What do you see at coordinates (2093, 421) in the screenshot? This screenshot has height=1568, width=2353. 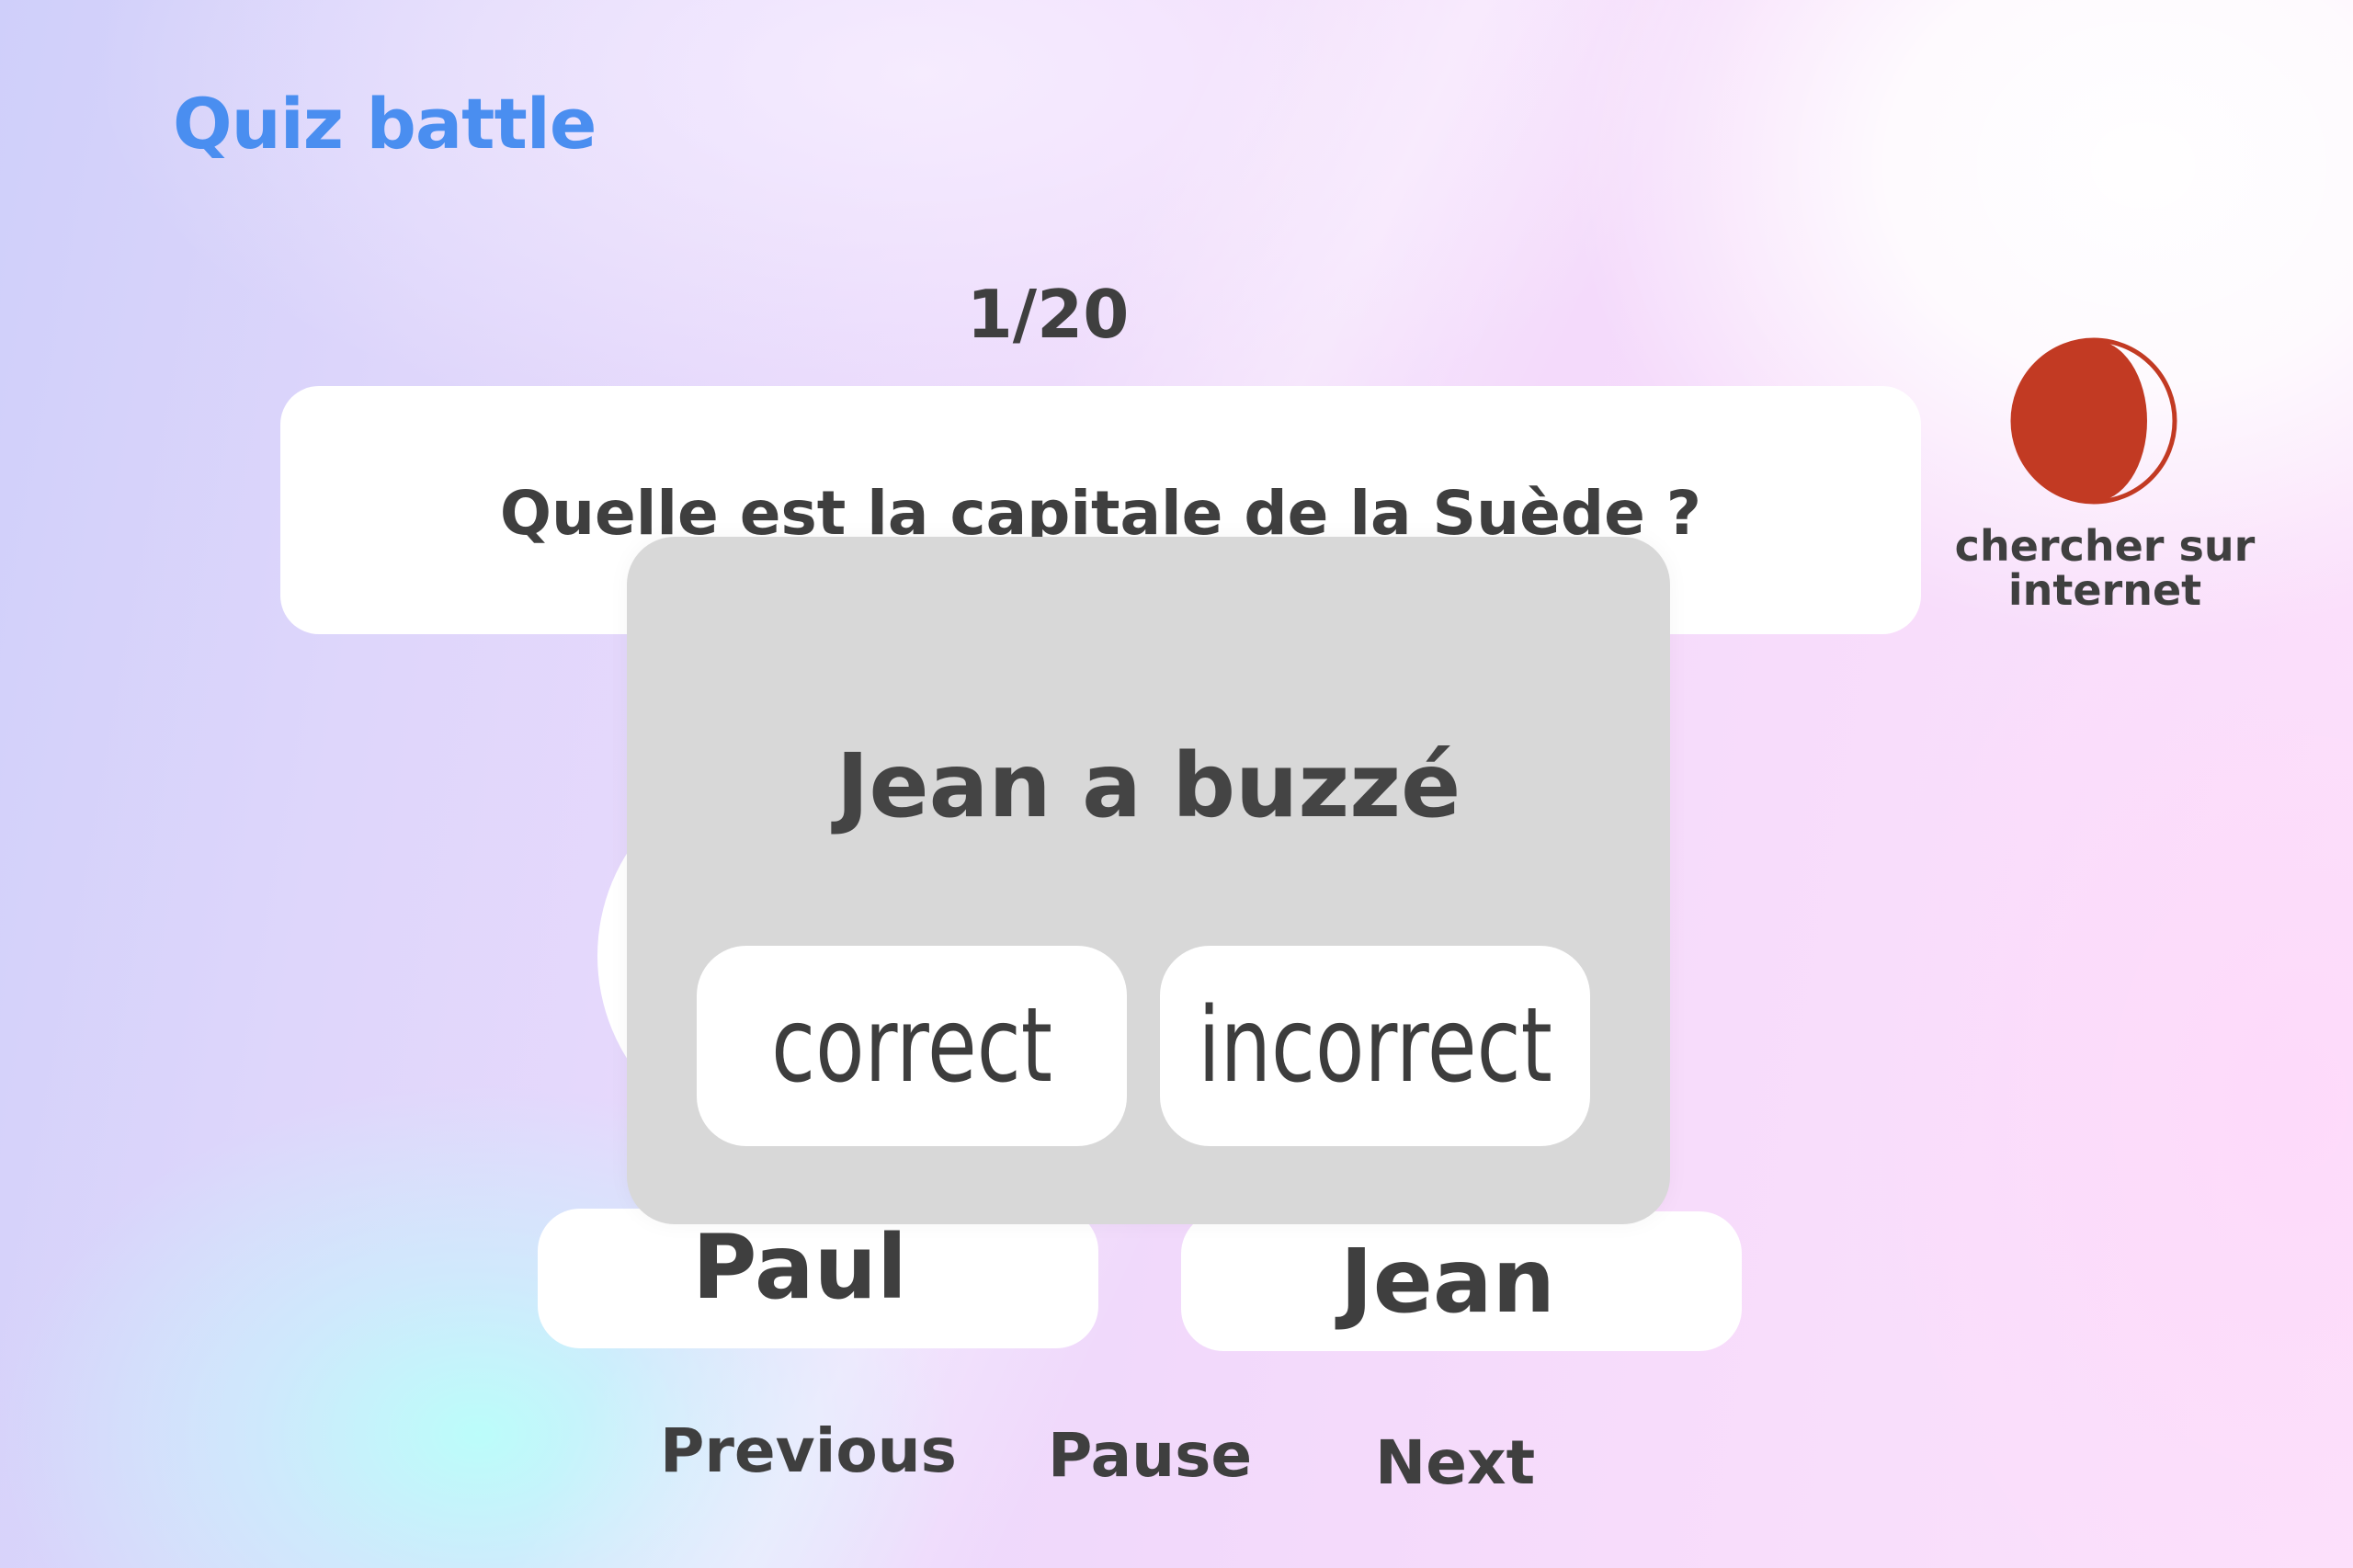 I see `moon-icon` at bounding box center [2093, 421].